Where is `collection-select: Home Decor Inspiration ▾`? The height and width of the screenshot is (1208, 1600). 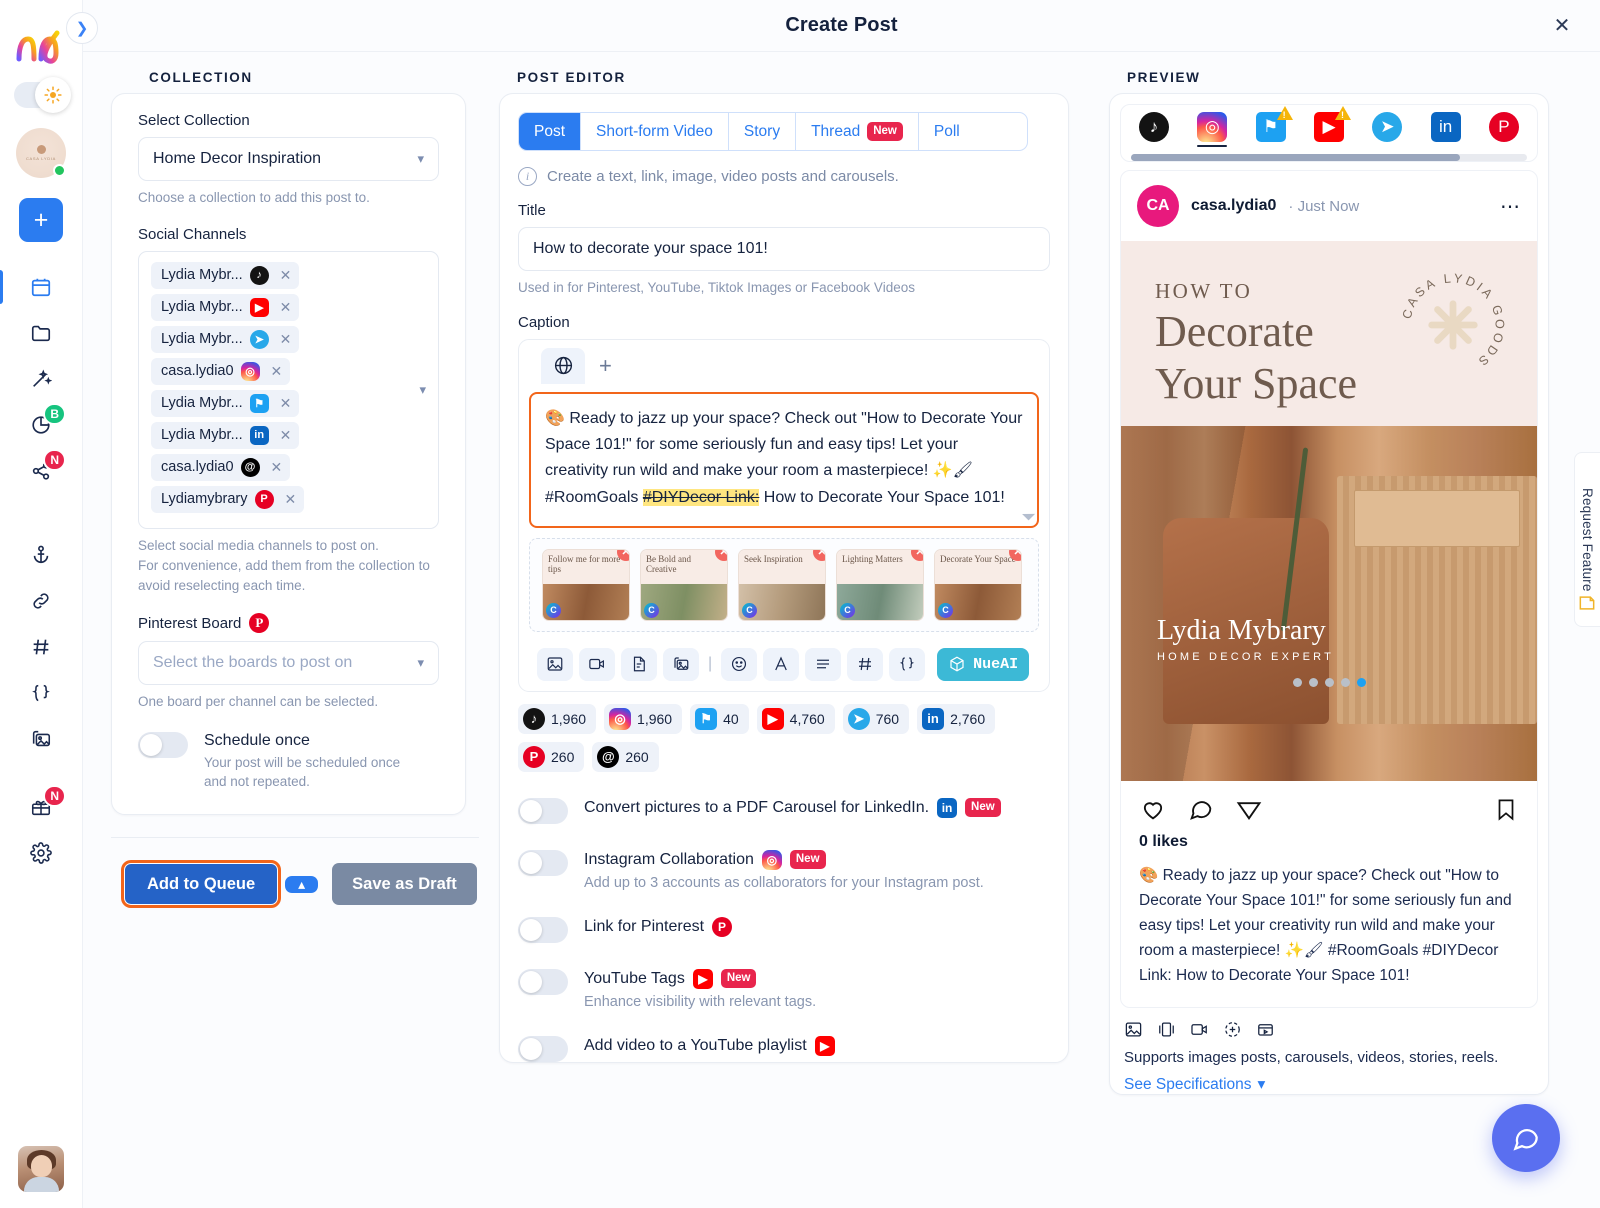
collection-select: Home Decor Inspiration ▾ is located at coordinates (288, 159).